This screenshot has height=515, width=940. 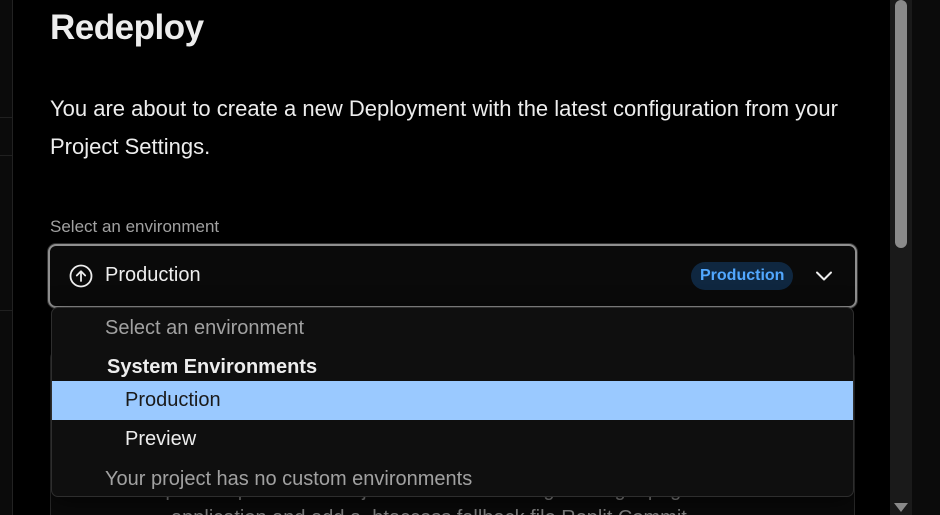 I want to click on arrow-up-circle-icon, so click(x=81, y=276).